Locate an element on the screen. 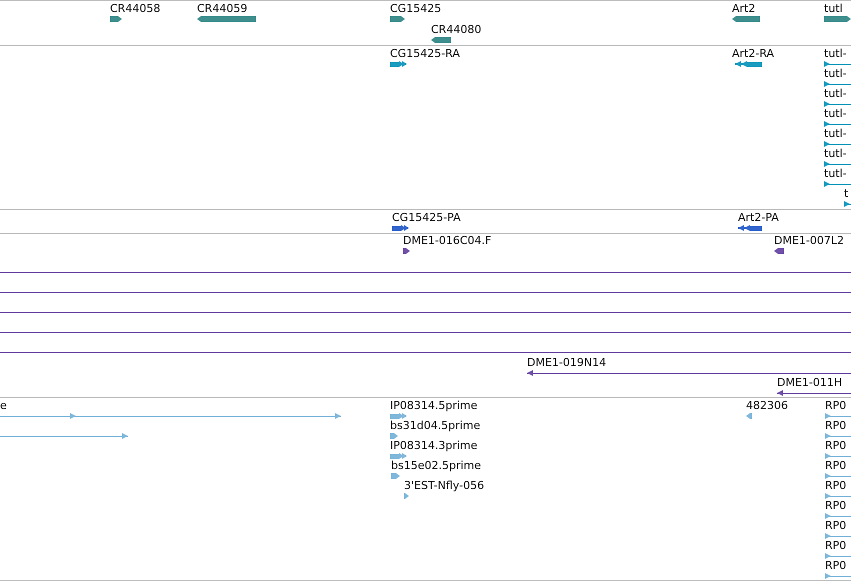 This screenshot has height=581, width=851. feature-label: CR44058 is located at coordinates (135, 9).